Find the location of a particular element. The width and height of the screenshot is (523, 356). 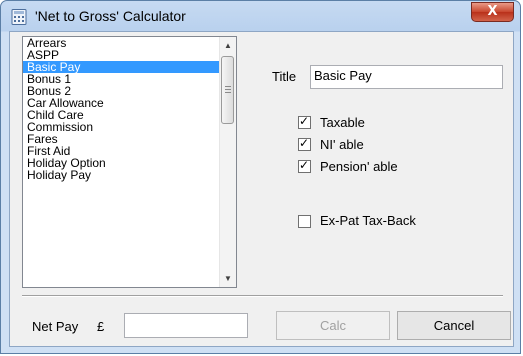

window-title: 'Net to Gross' Calculator is located at coordinates (110, 16).